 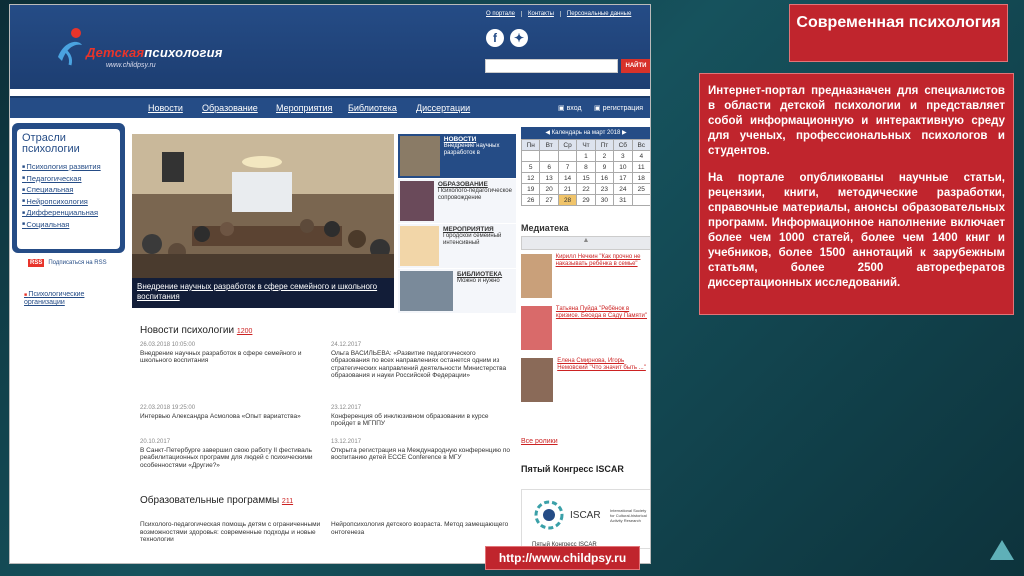 I want to click on calendar-day: 13, so click(x=549, y=178).